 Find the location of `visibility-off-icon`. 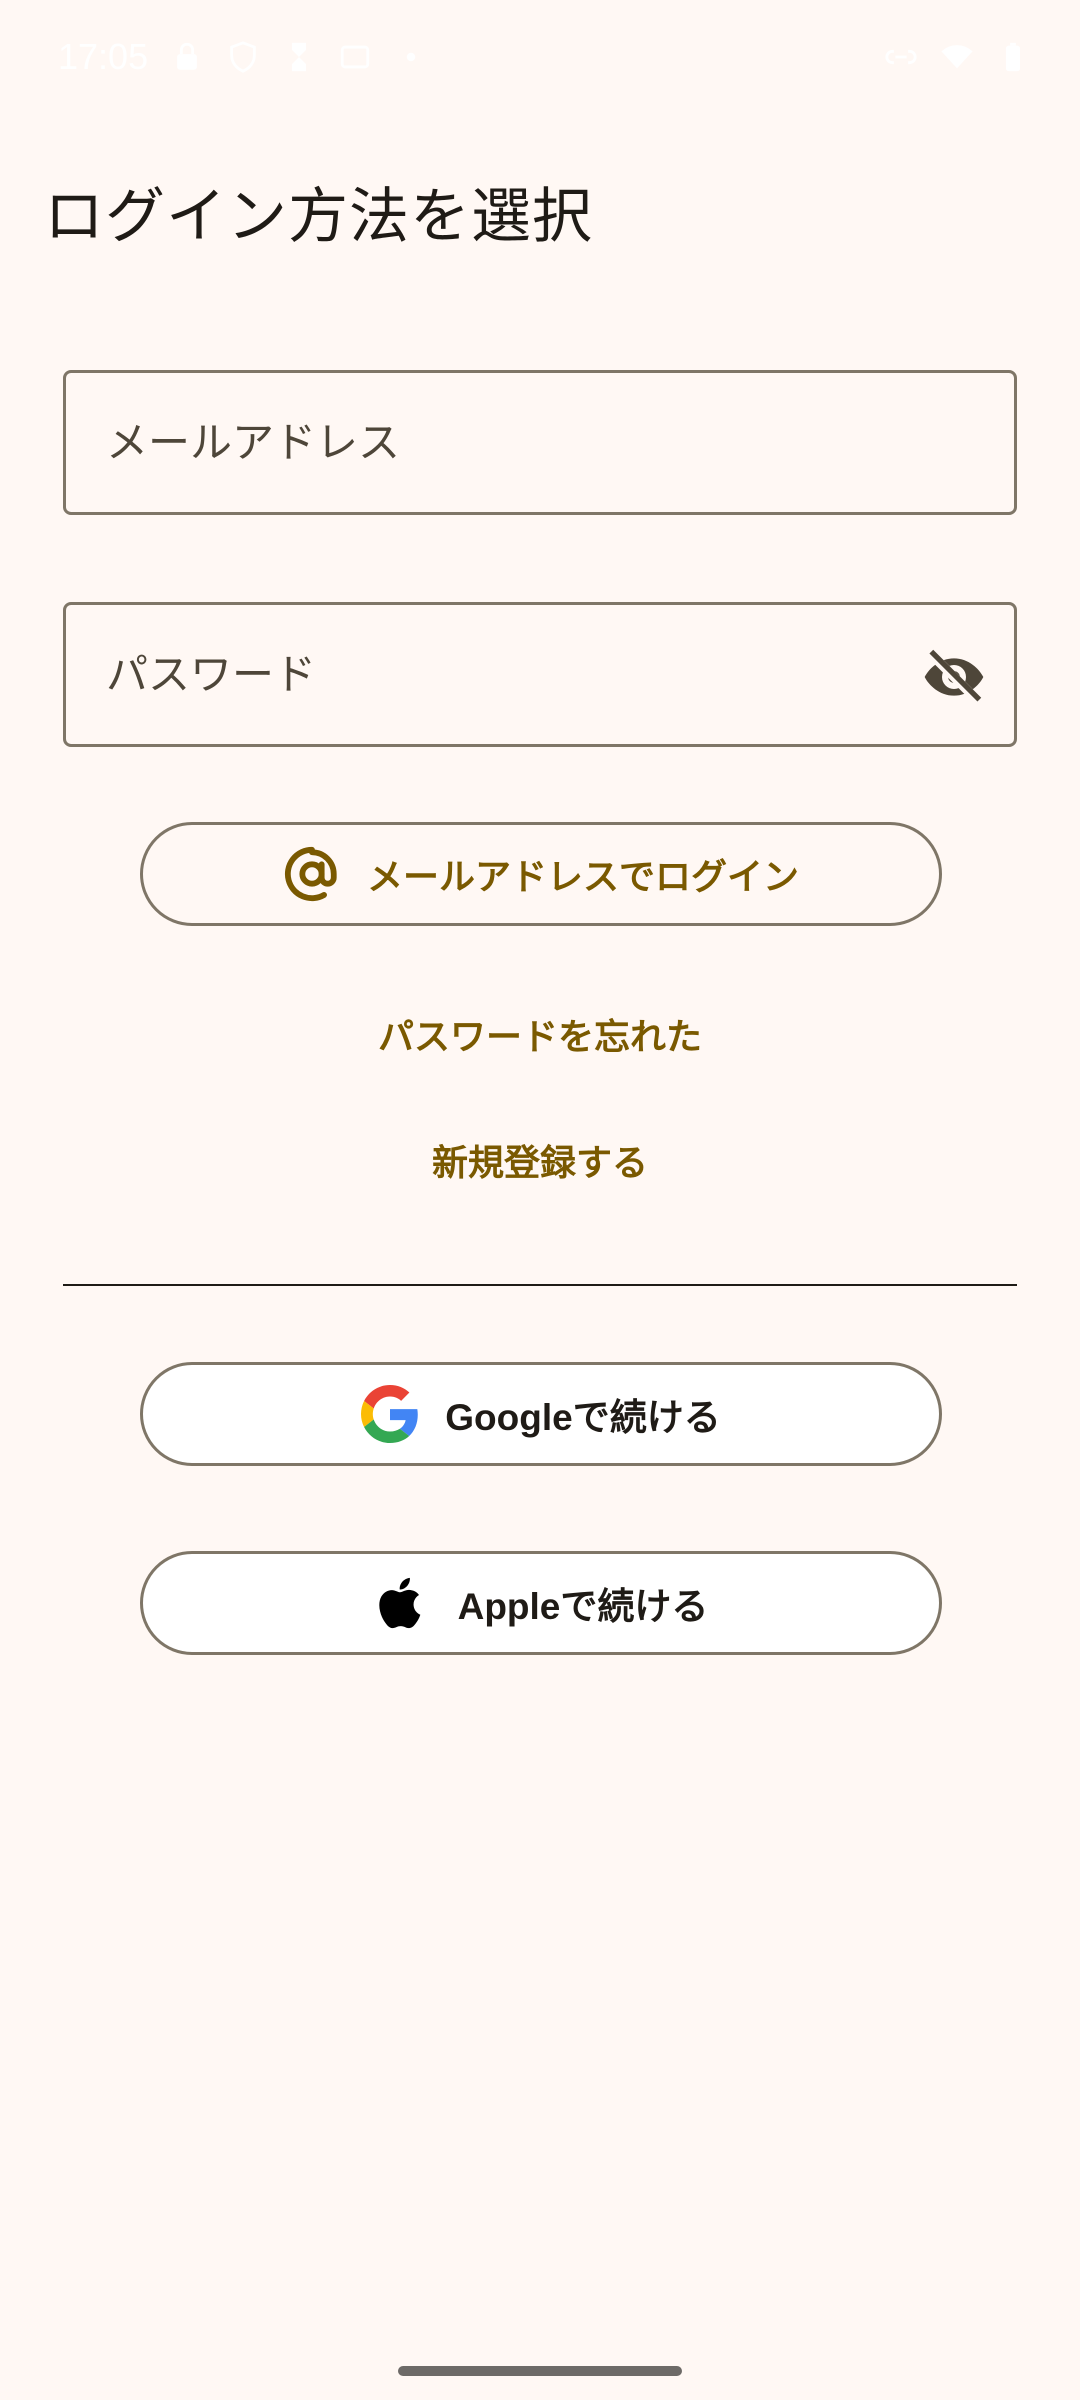

visibility-off-icon is located at coordinates (954, 677).